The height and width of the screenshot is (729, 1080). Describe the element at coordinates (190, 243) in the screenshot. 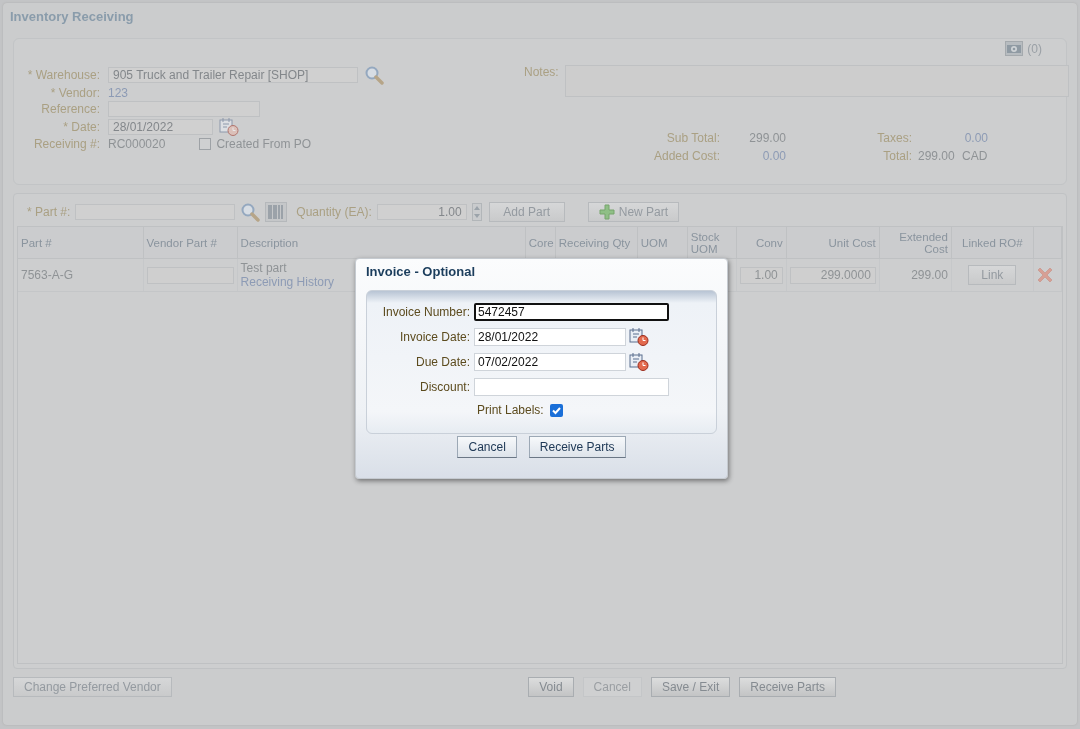

I see `column-header: Vendor Part #` at that location.